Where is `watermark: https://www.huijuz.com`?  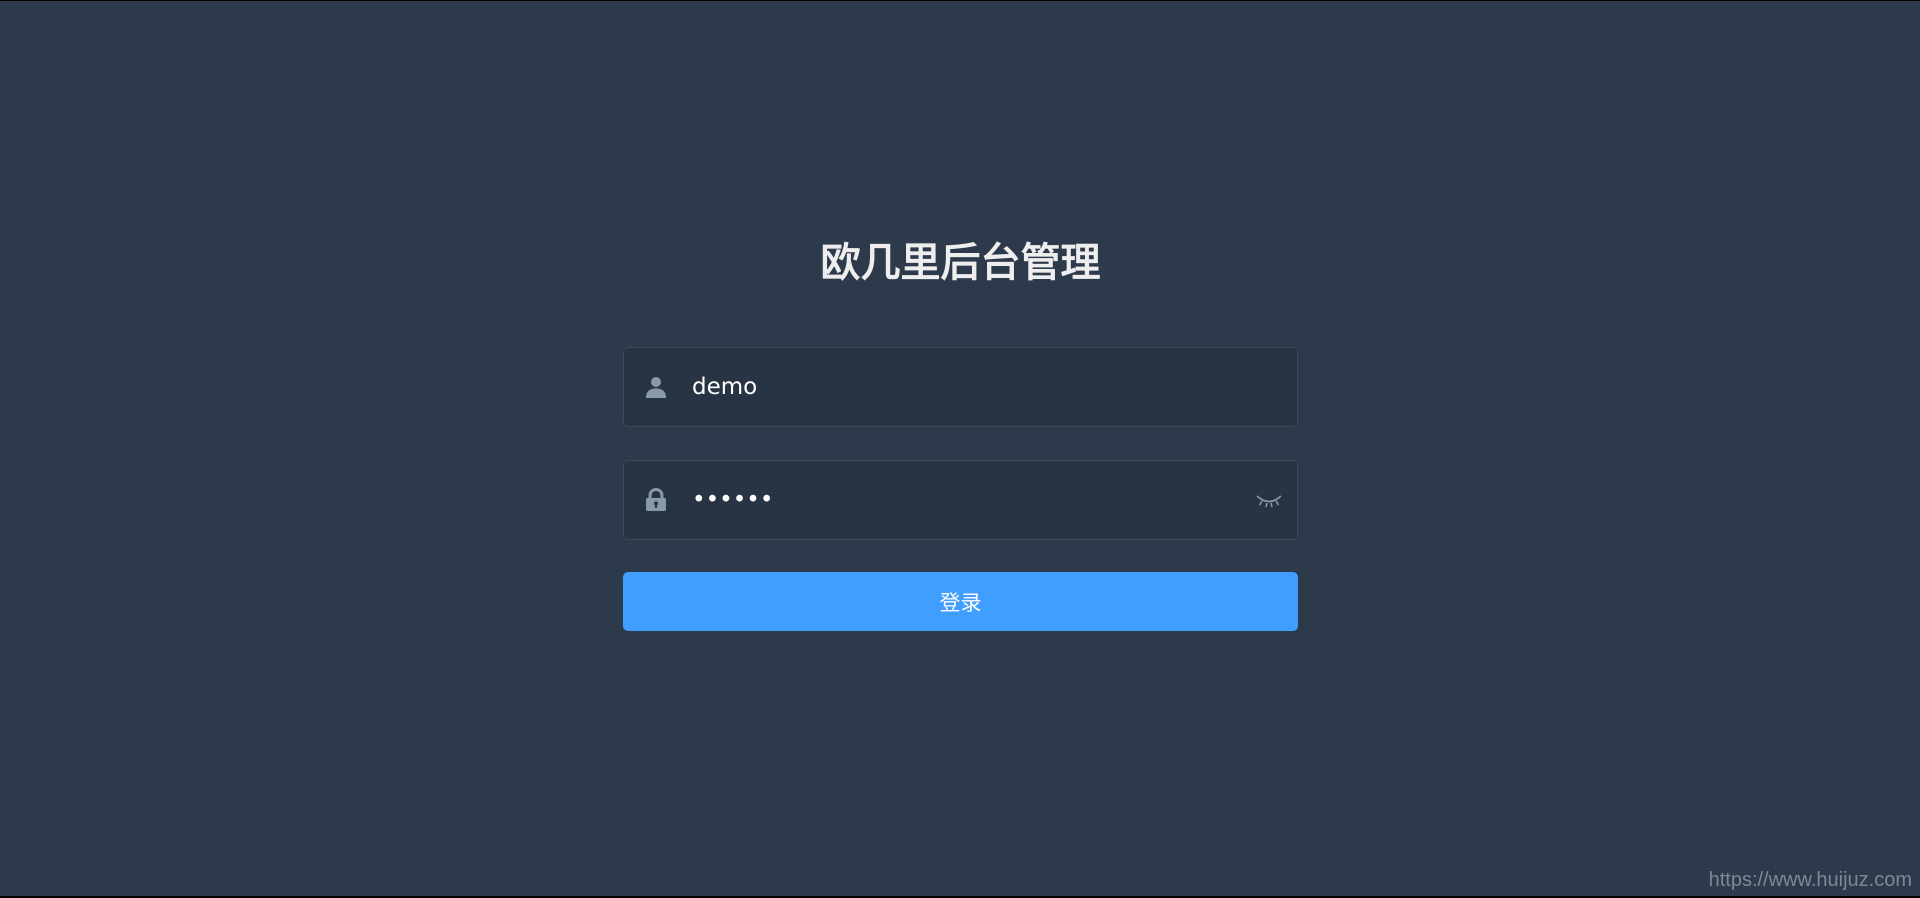 watermark: https://www.huijuz.com is located at coordinates (1810, 880).